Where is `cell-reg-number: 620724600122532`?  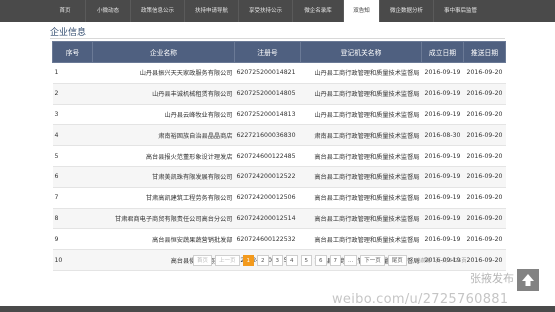
cell-reg-number: 620724600122532 is located at coordinates (267, 239).